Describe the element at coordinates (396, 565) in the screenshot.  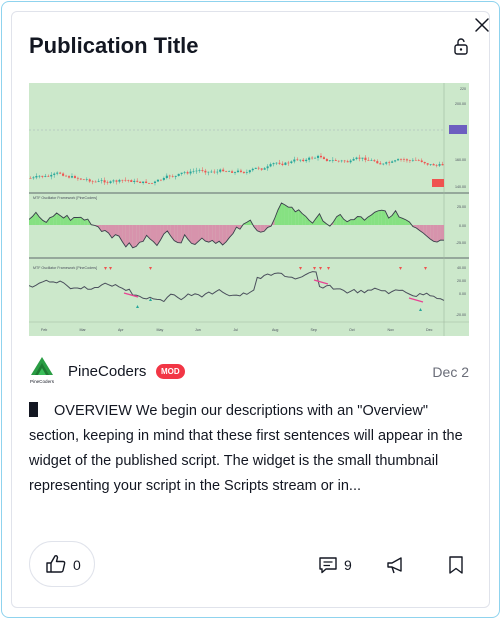
I see `boost-icon` at that location.